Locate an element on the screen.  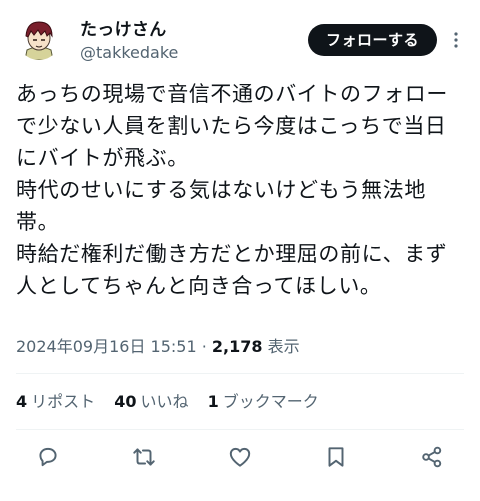
bookmarks-stat: 1 ブックマーク is located at coordinates (263, 402).